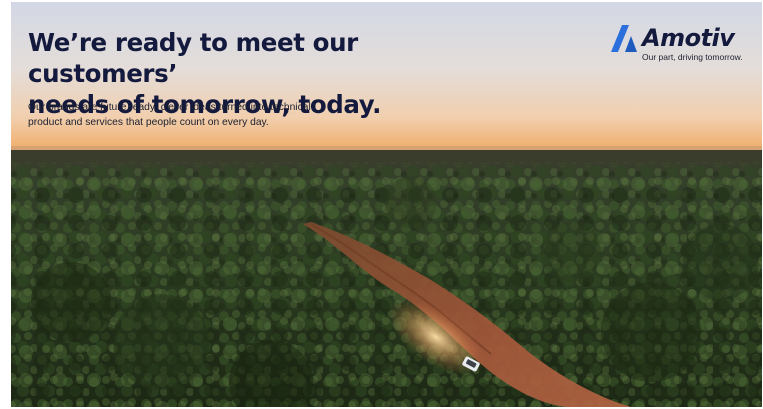 Image resolution: width=763 pixels, height=409 pixels. What do you see at coordinates (692, 57) in the screenshot?
I see `brand-tagline: Our part, driving tomorrow.` at bounding box center [692, 57].